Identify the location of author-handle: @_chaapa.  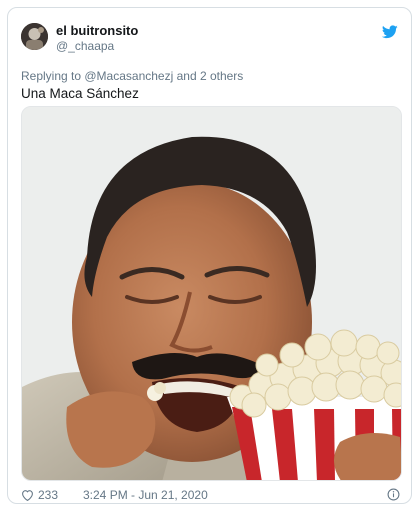
(85, 46).